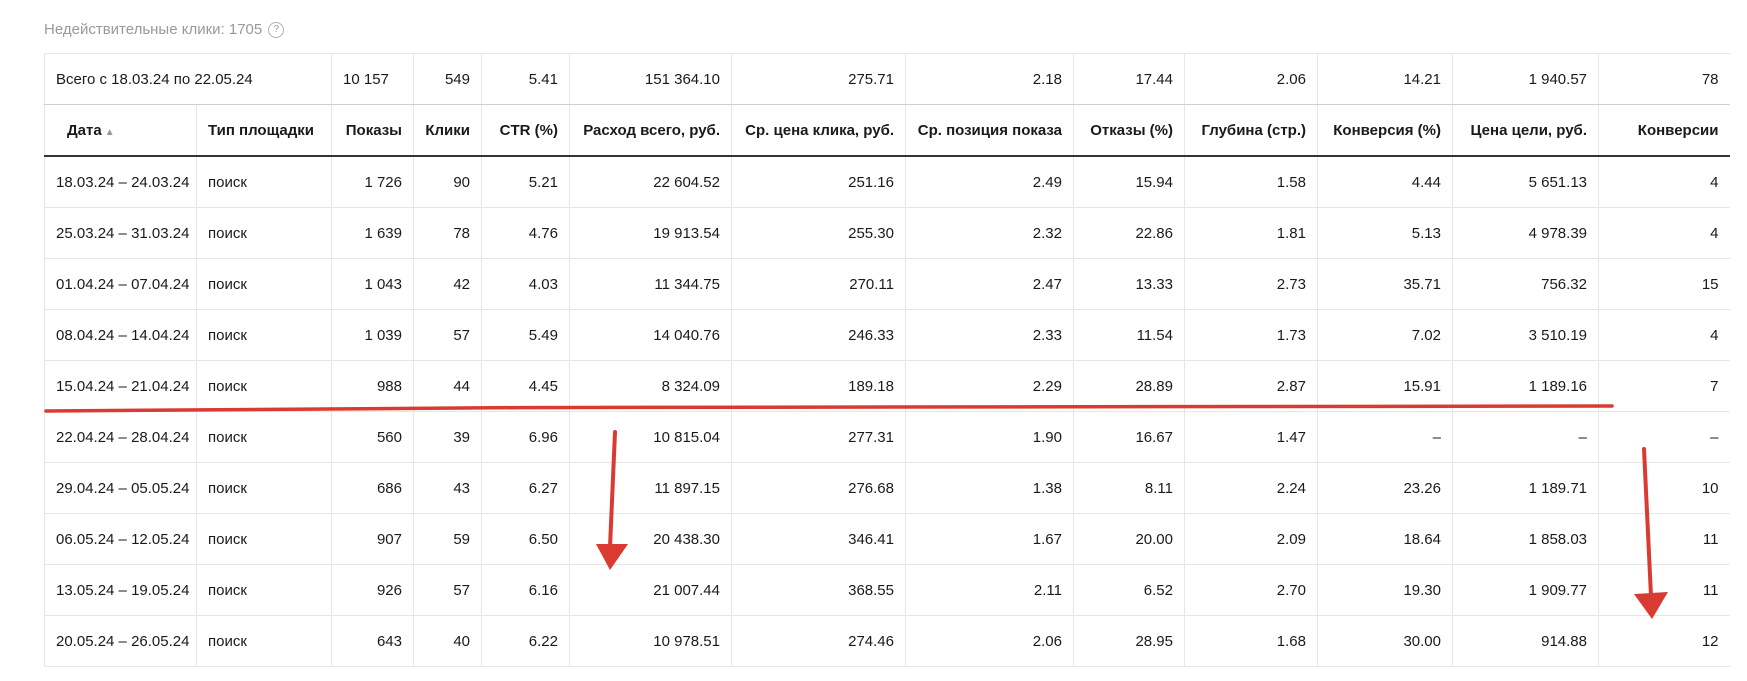 The height and width of the screenshot is (681, 1747). Describe the element at coordinates (1664, 130) in the screenshot. I see `column-header: Конверсии` at that location.